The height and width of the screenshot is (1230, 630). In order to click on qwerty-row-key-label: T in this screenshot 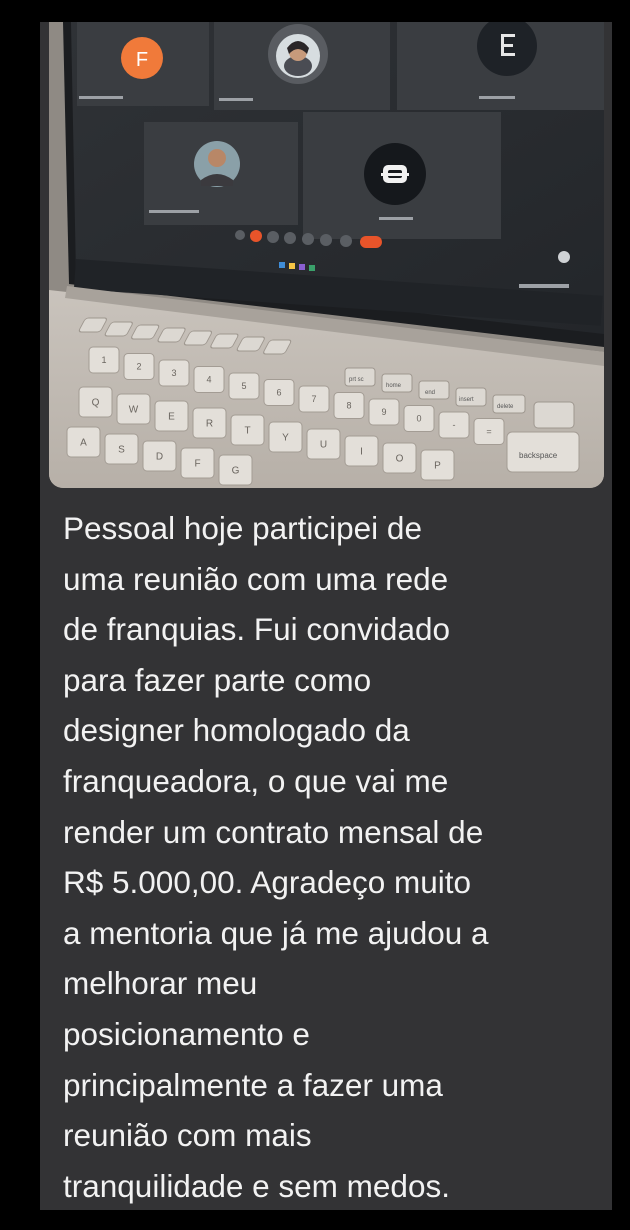, I will do `click(247, 430)`.